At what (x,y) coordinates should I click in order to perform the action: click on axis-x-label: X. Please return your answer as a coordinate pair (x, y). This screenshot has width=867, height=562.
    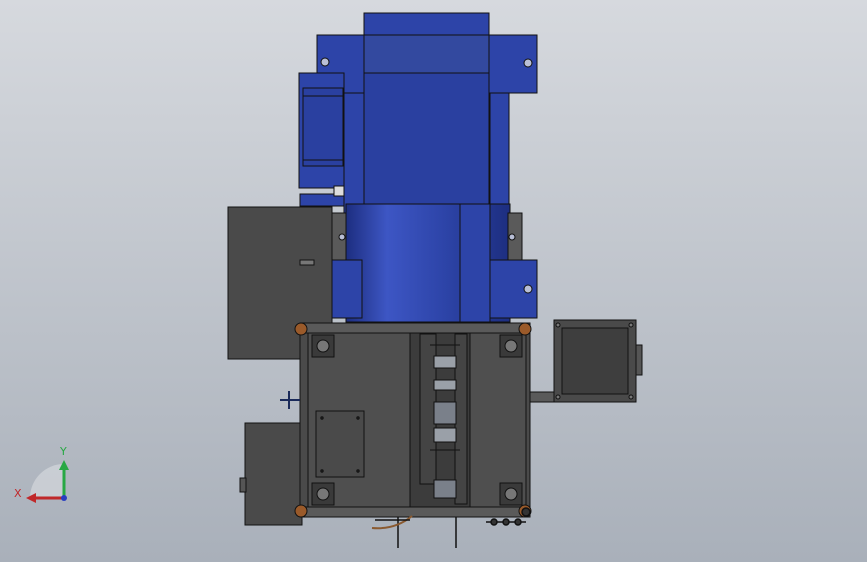
    Looking at the image, I should click on (18, 493).